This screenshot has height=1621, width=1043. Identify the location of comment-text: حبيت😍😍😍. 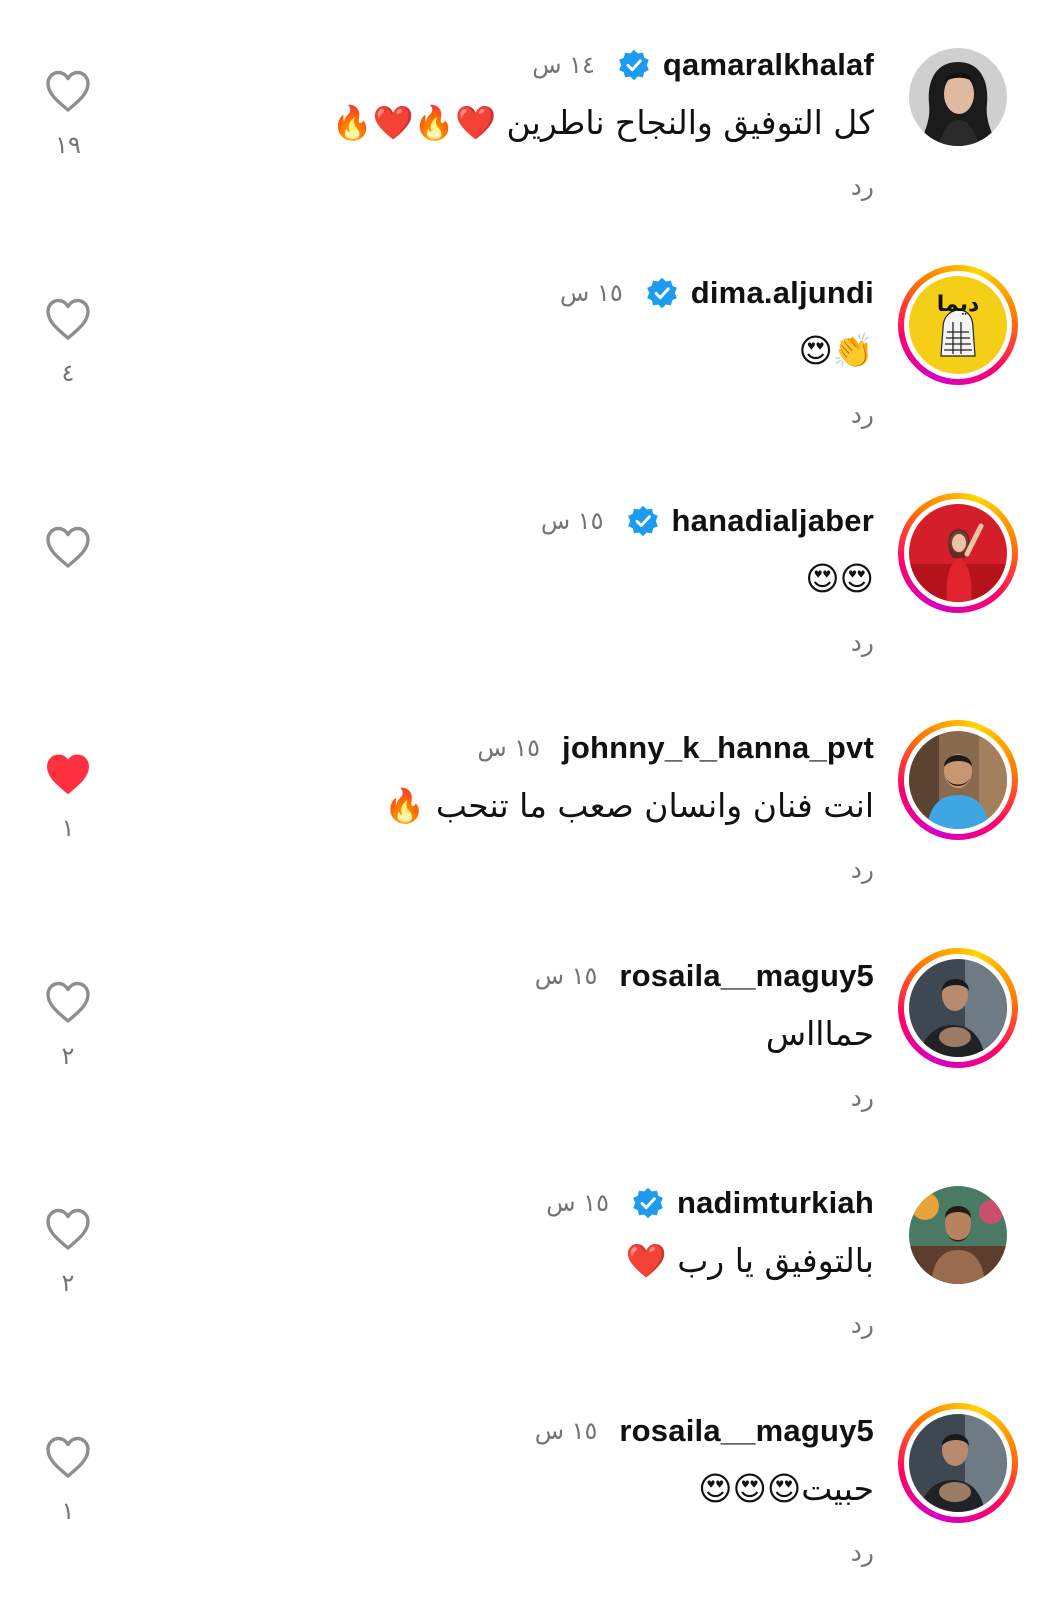
(786, 1488).